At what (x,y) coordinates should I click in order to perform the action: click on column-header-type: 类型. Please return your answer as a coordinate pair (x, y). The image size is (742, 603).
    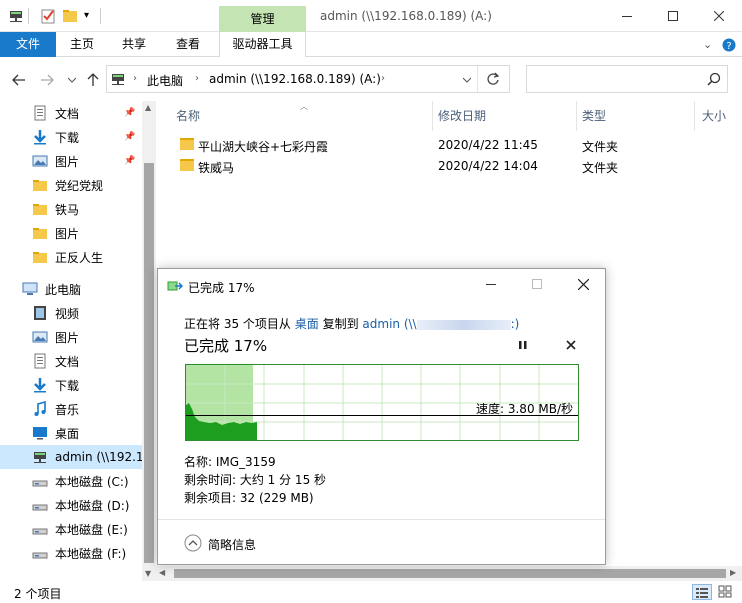
    Looking at the image, I should click on (594, 115).